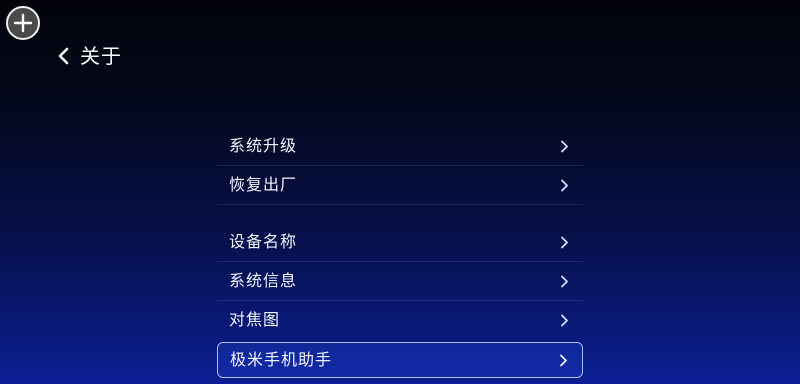  What do you see at coordinates (400, 185) in the screenshot?
I see `menu-item-factory-reset: 恢复出厂` at bounding box center [400, 185].